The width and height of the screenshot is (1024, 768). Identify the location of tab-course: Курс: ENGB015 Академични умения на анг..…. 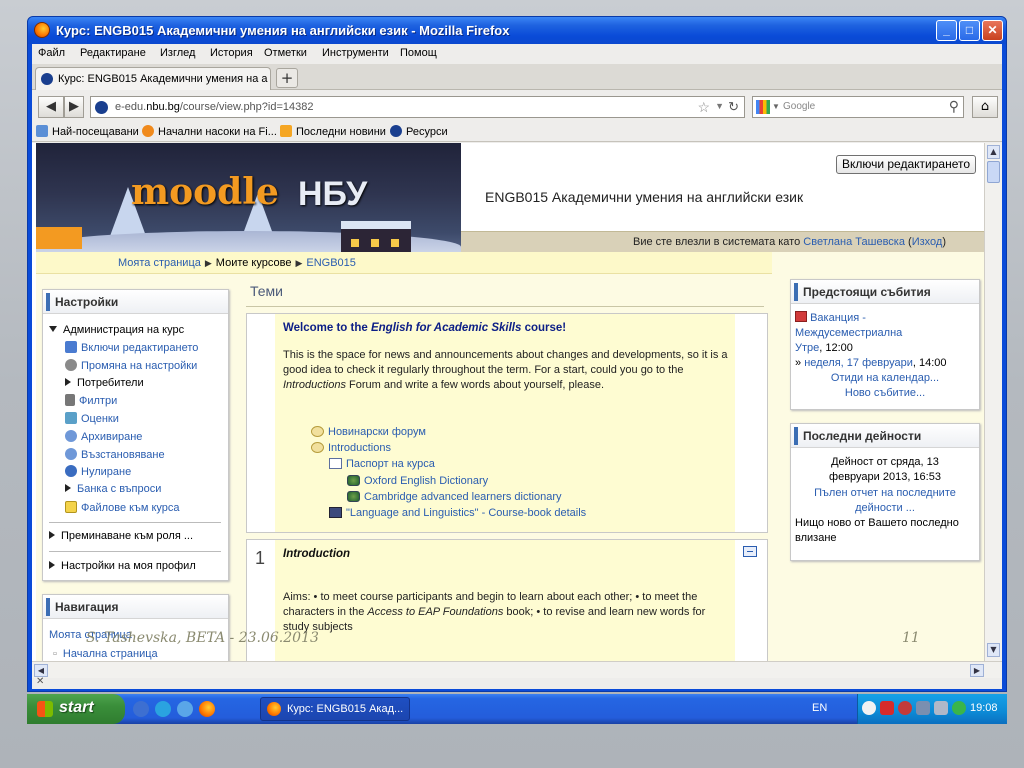
(153, 78).